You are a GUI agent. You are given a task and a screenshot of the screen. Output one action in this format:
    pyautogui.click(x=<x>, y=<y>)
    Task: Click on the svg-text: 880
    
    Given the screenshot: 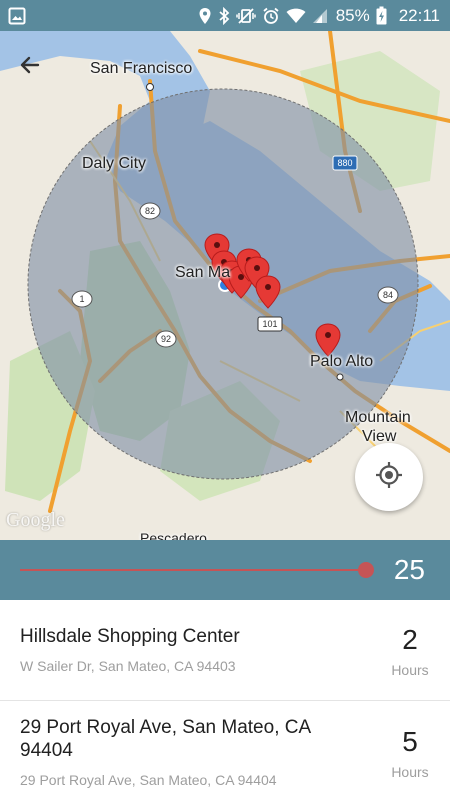 What is the action you would take?
    pyautogui.click(x=344, y=163)
    